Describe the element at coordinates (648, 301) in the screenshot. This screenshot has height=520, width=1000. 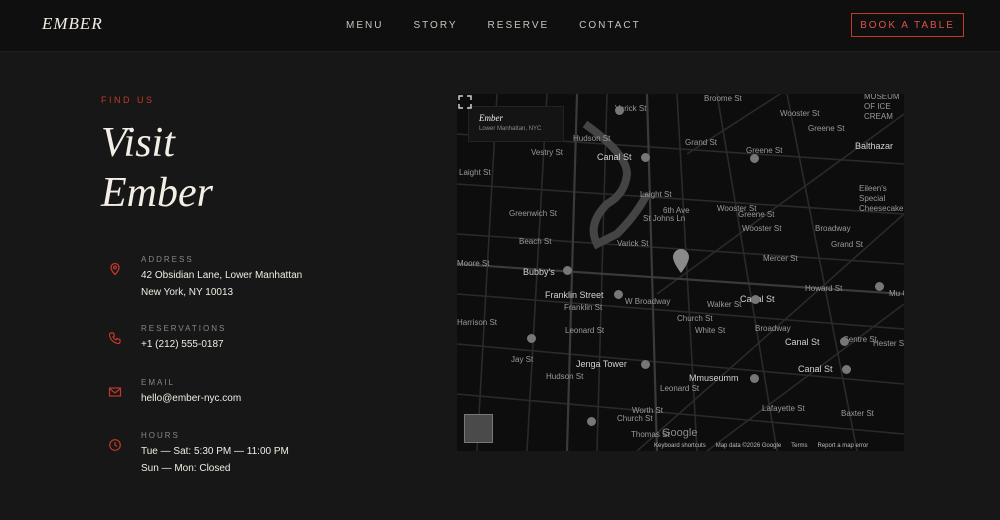
I see `map-label: W Broadway` at that location.